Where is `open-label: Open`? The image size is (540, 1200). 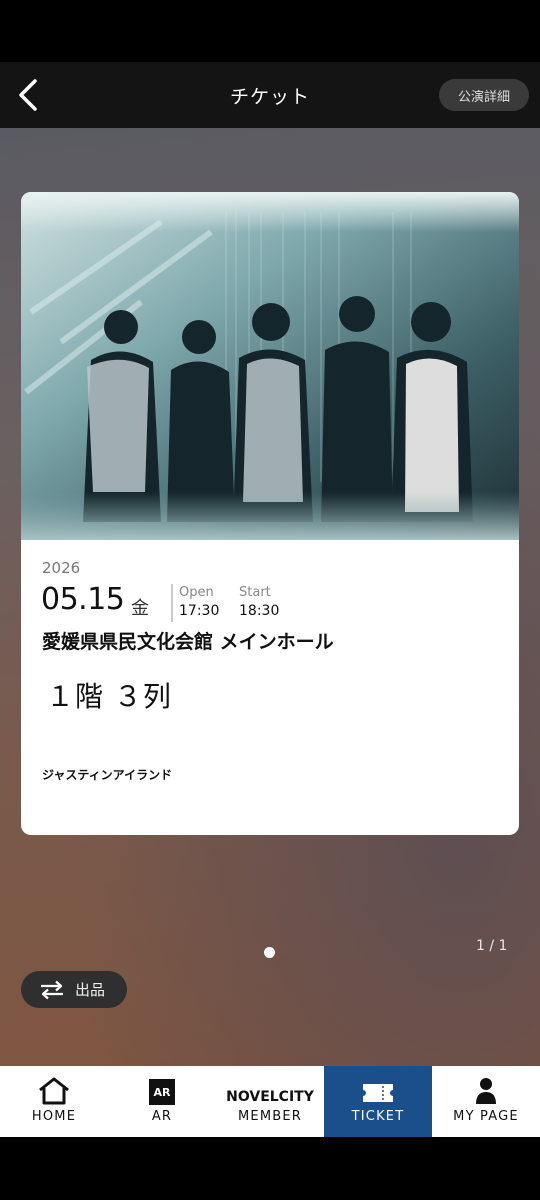
open-label: Open is located at coordinates (196, 592).